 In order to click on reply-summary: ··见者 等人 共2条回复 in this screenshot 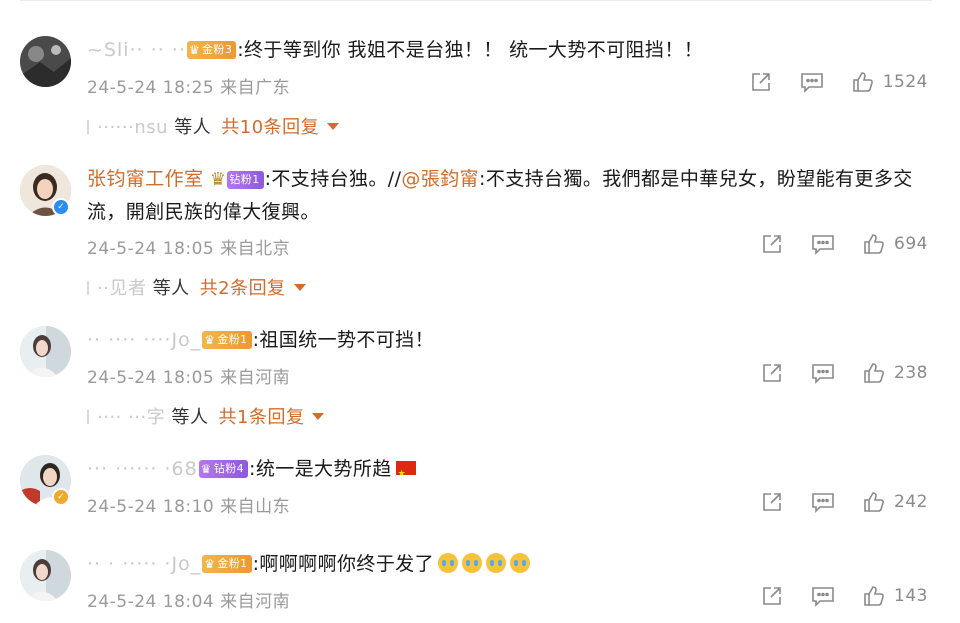, I will do `click(196, 287)`.